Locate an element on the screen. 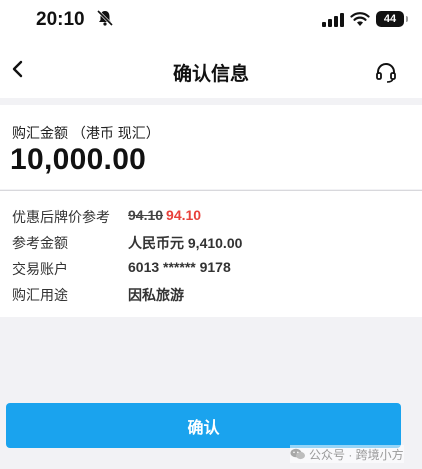  status-time: 20:10 is located at coordinates (60, 19).